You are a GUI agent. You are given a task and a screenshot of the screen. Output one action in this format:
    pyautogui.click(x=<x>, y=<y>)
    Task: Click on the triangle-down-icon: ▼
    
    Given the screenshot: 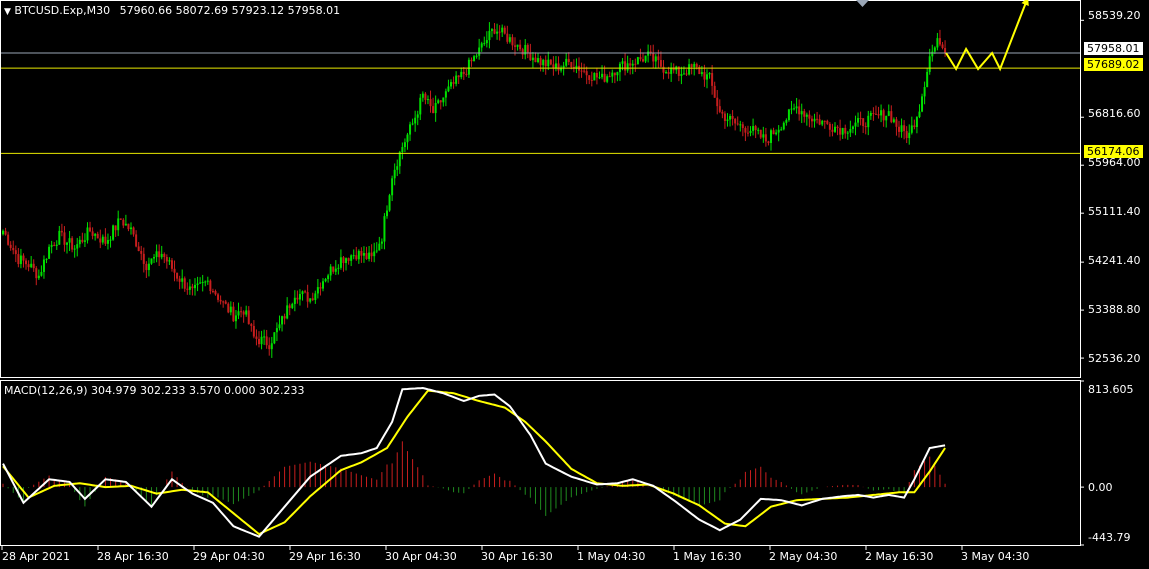 What is the action you would take?
    pyautogui.click(x=7, y=12)
    